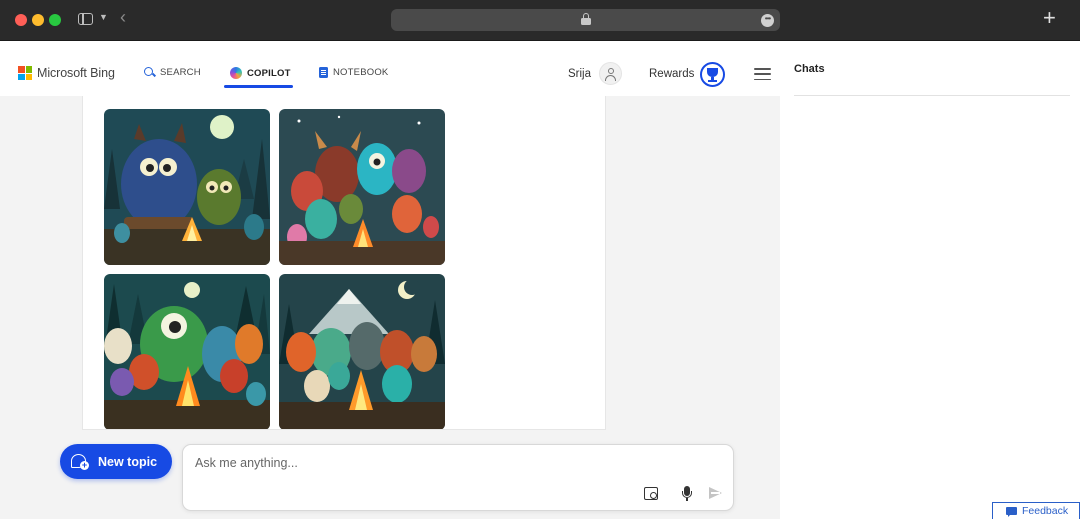  I want to click on new-tab-button: +, so click(1049, 18).